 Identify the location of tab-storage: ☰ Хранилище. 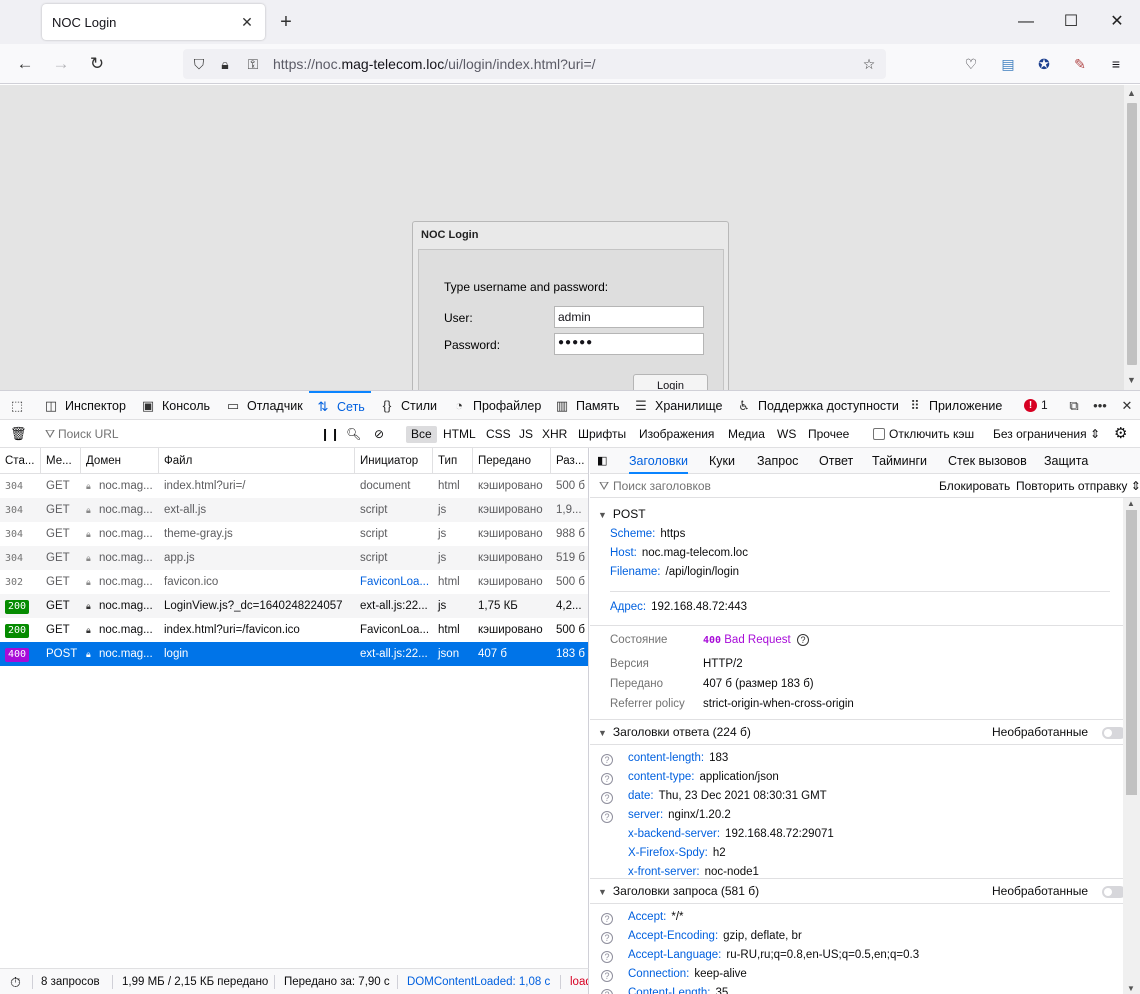
(677, 405).